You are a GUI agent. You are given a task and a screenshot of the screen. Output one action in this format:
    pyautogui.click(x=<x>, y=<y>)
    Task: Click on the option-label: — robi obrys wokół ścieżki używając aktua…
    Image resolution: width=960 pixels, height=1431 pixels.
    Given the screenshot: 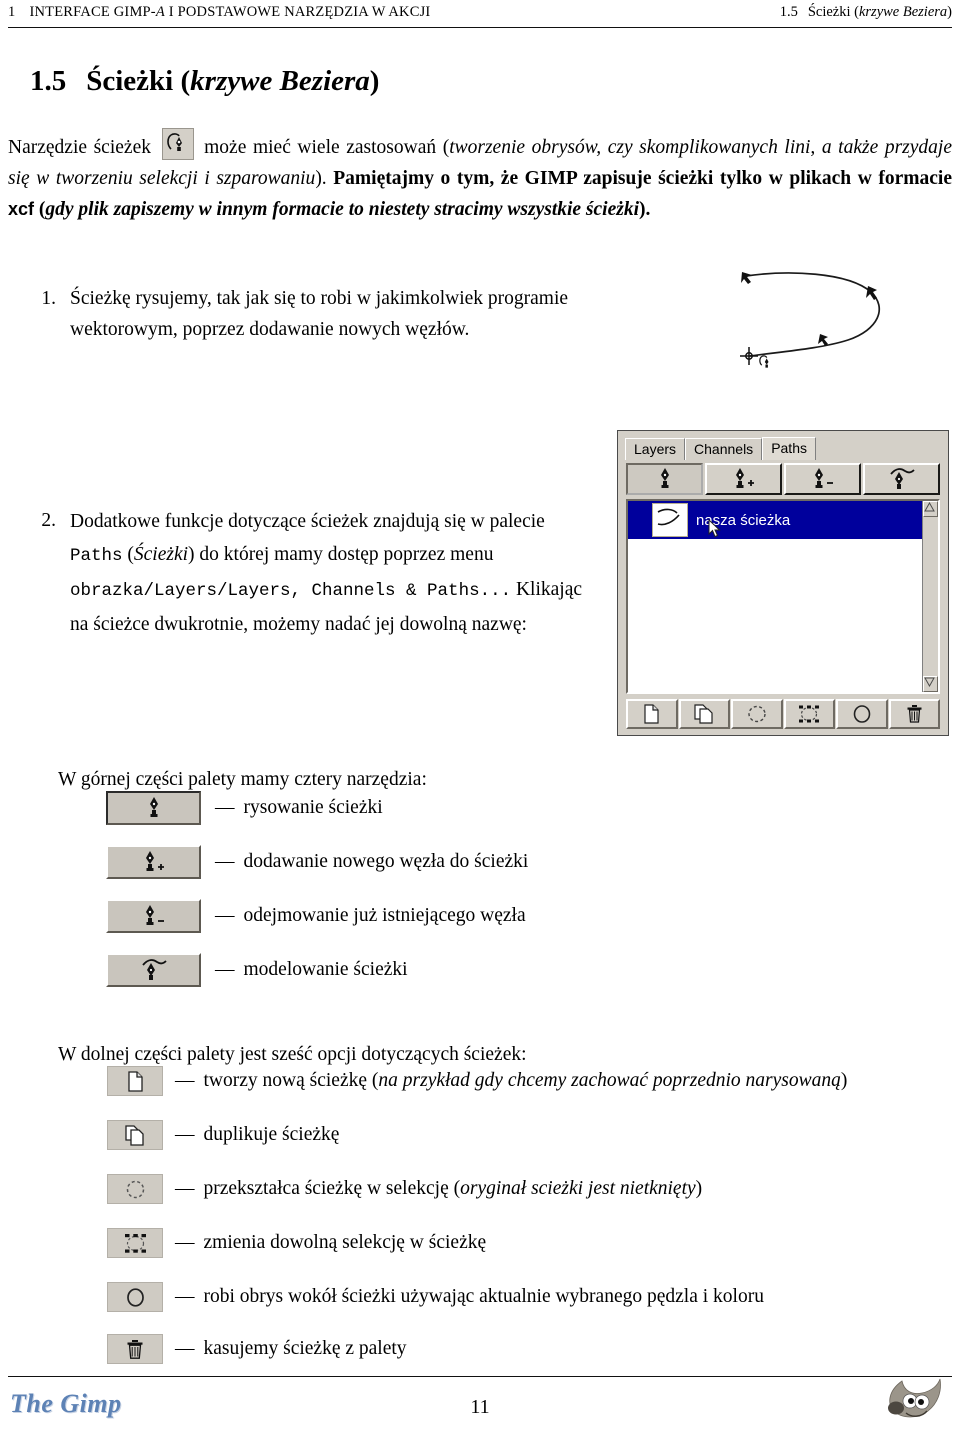 What is the action you would take?
    pyautogui.click(x=469, y=1297)
    